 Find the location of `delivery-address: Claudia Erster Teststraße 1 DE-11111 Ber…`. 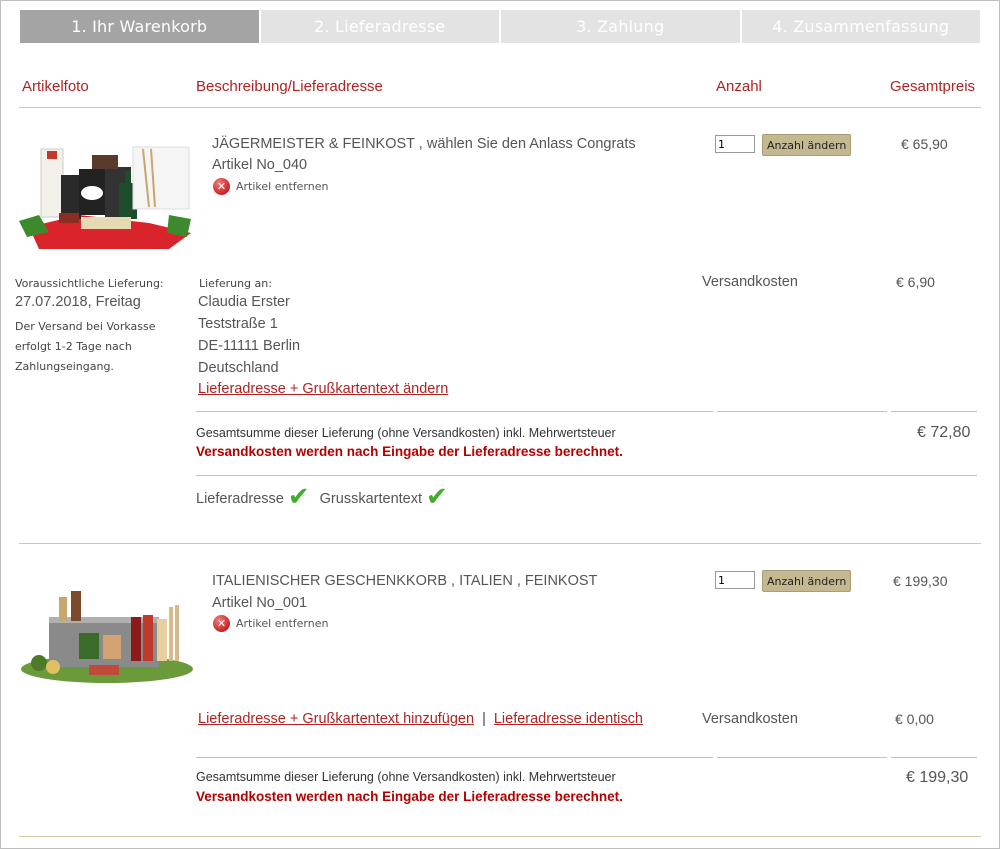

delivery-address: Claudia Erster Teststraße 1 DE-11111 Ber… is located at coordinates (249, 335).